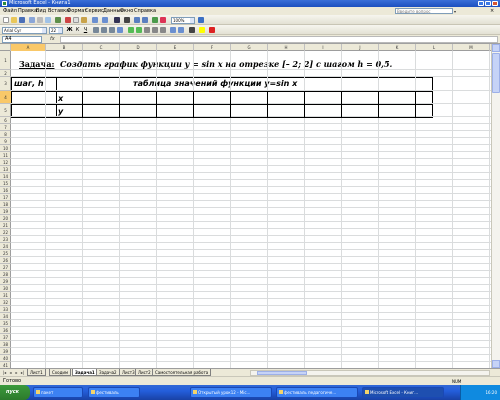  I want to click on align-center-icon, so click(104, 30).